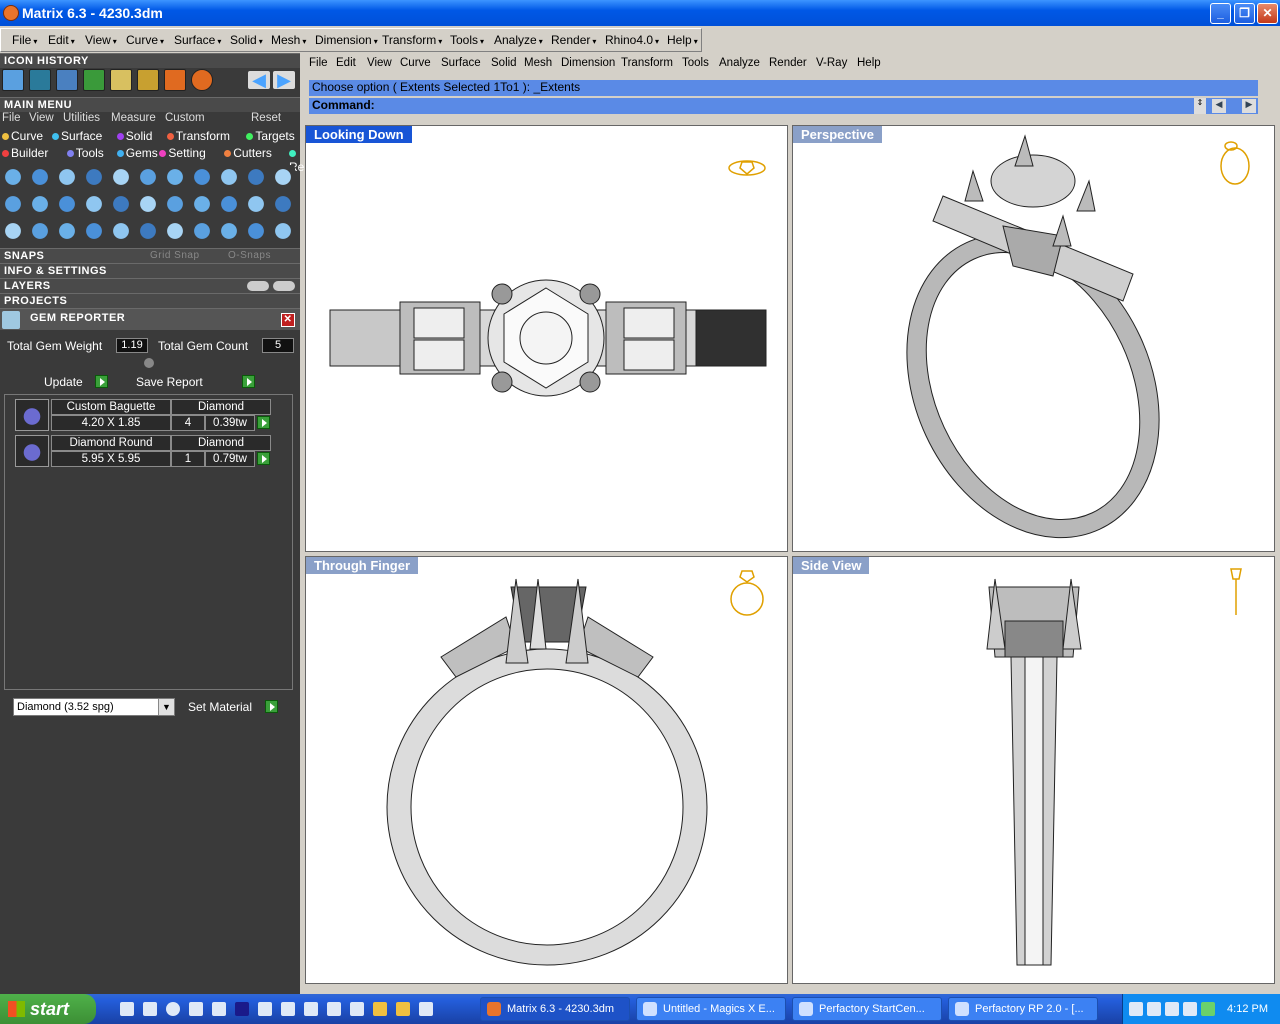 The image size is (1280, 1024). I want to click on rhino-menu-solid: Solid, so click(504, 63).